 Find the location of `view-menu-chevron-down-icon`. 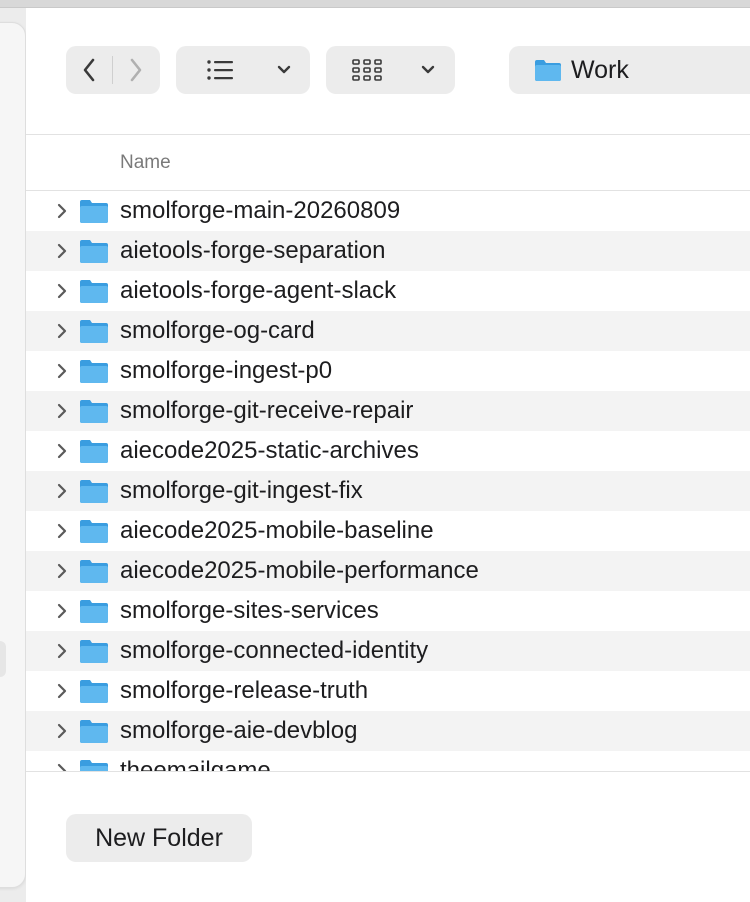

view-menu-chevron-down-icon is located at coordinates (284, 70).